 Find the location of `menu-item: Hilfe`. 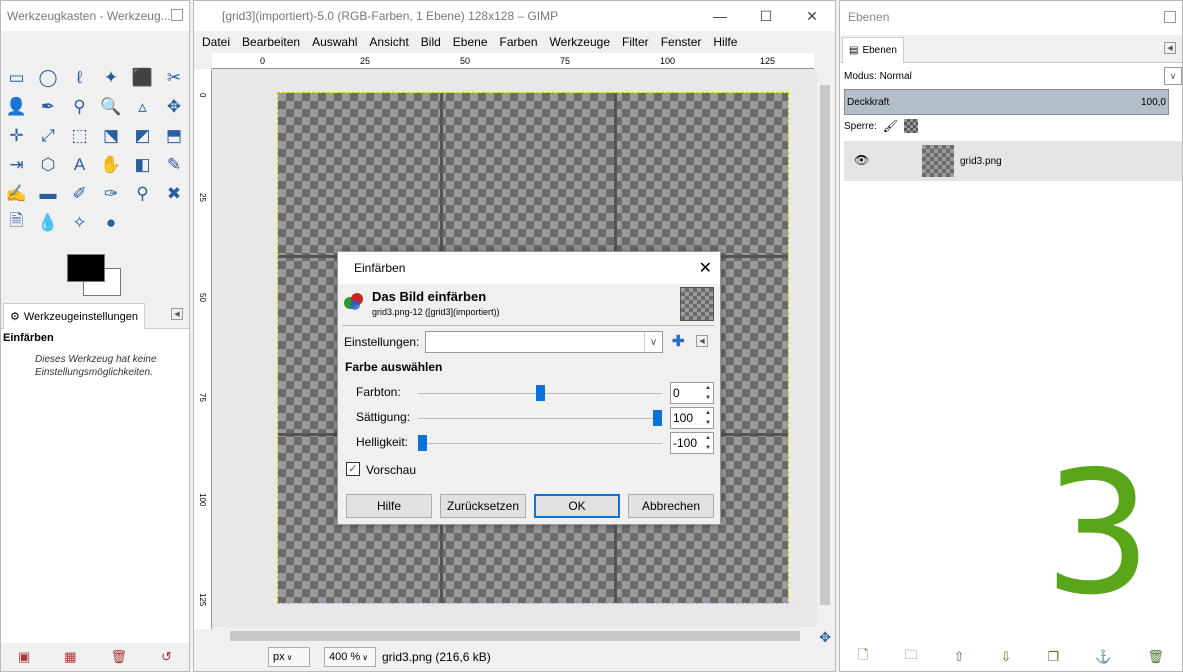

menu-item: Hilfe is located at coordinates (728, 43).